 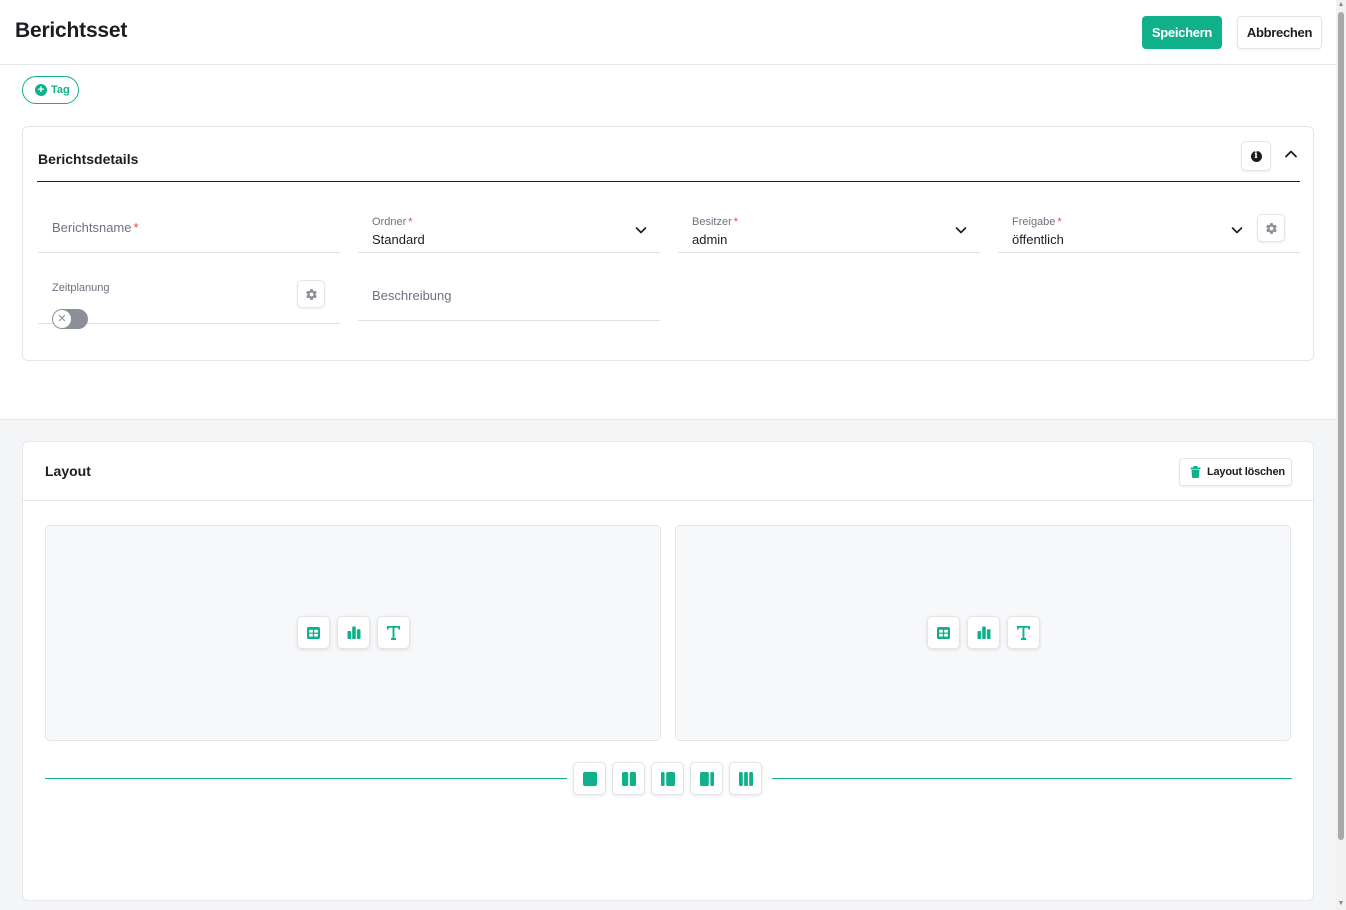 I want to click on right-narrow-layout-button, so click(x=706, y=778).